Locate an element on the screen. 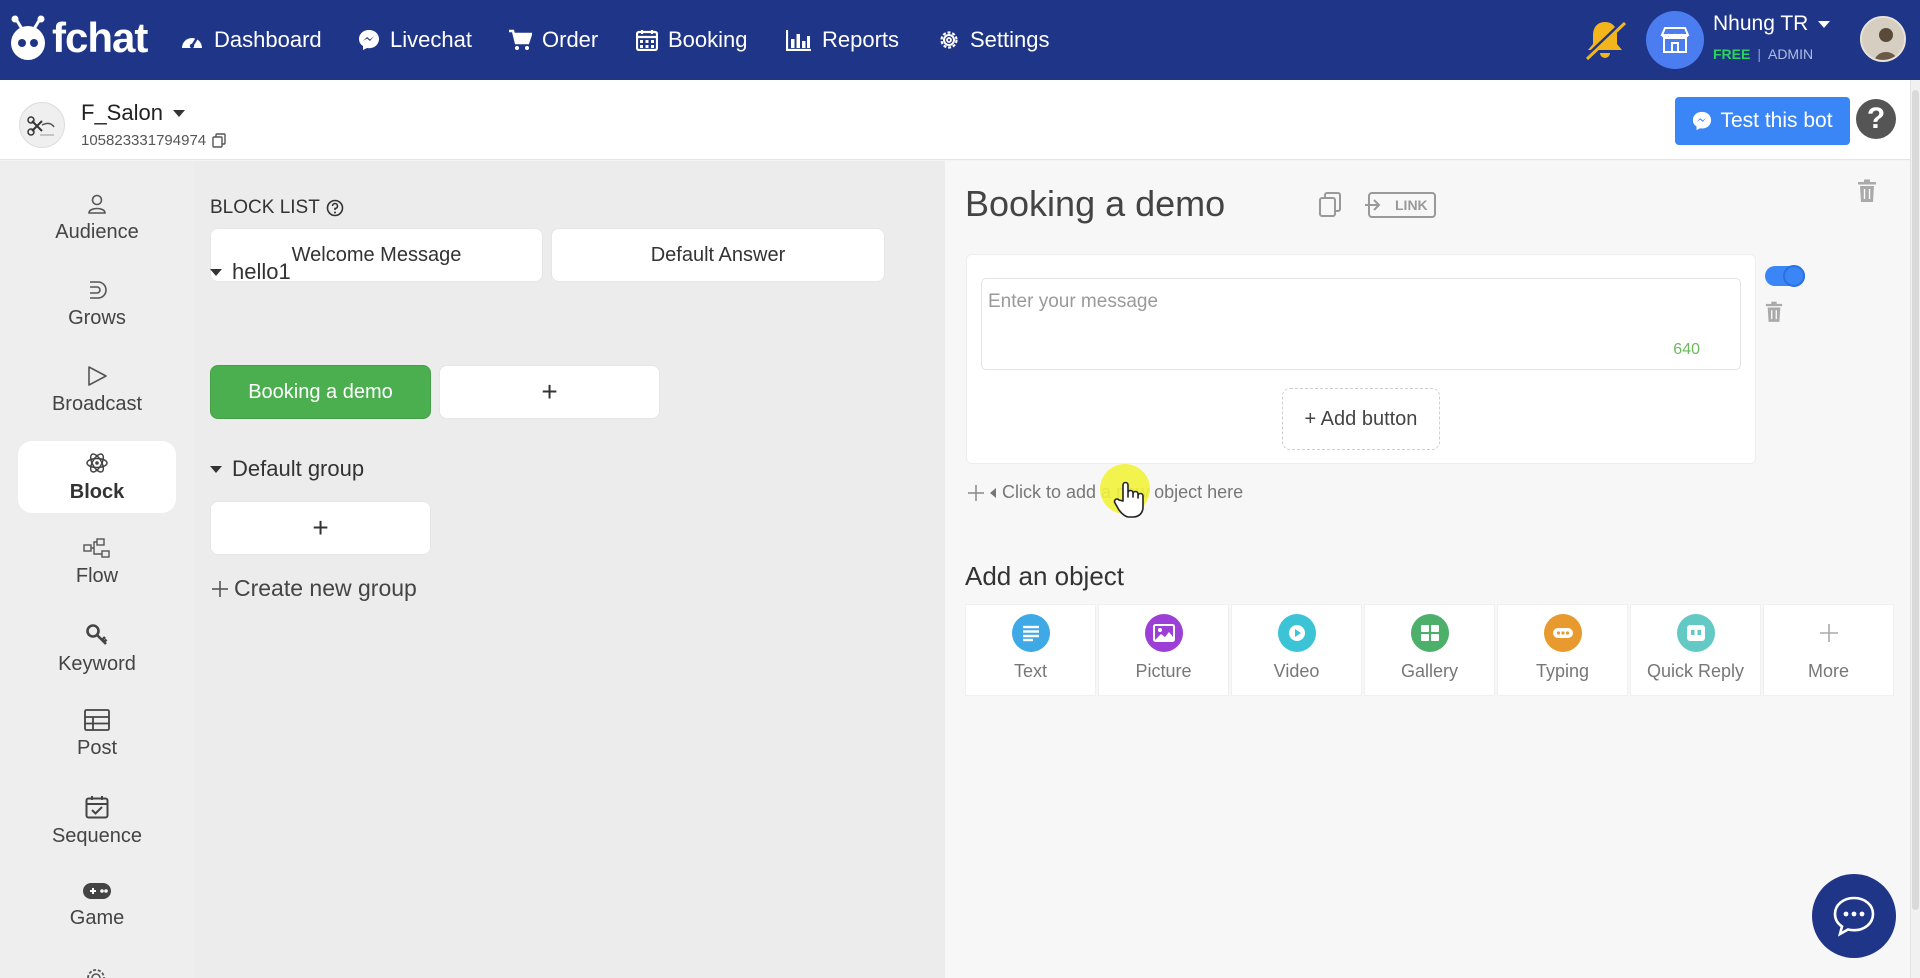 This screenshot has height=978, width=1920. sidebar-item-label: Flow is located at coordinates (97, 576).